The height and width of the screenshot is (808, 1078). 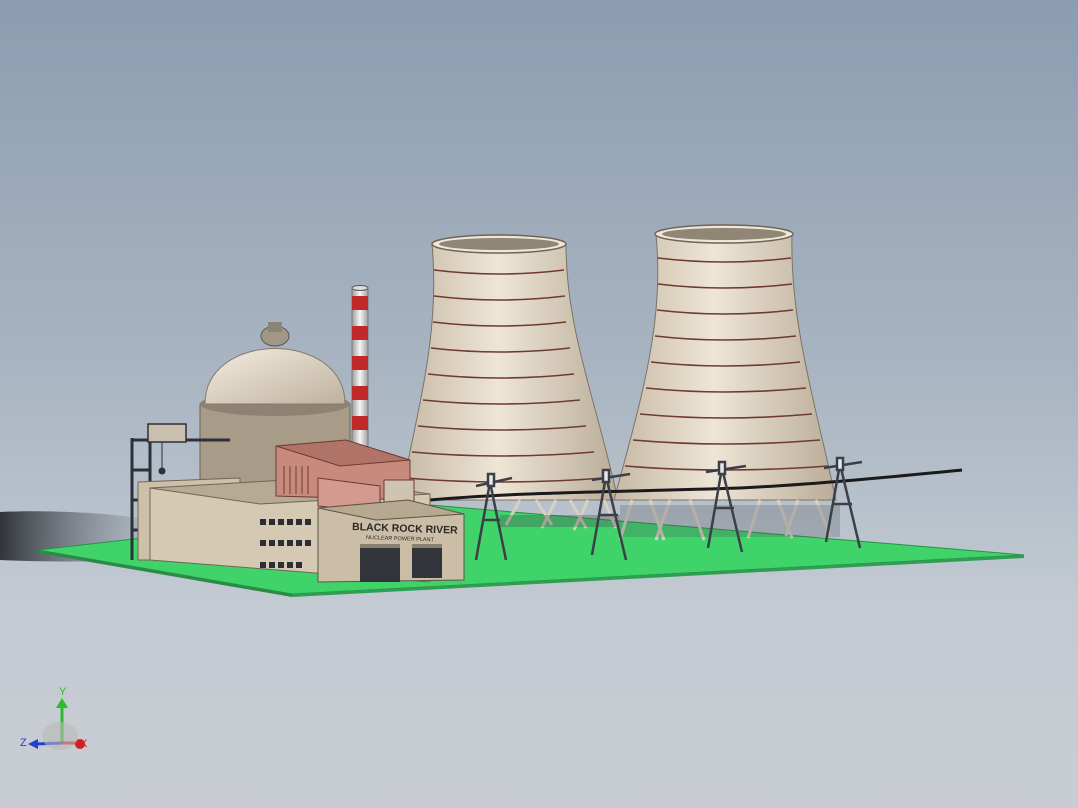 What do you see at coordinates (23, 743) in the screenshot?
I see `triad-z-label: Z` at bounding box center [23, 743].